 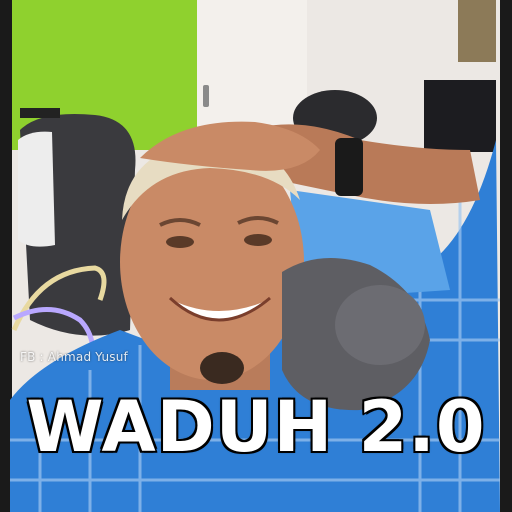 I want to click on kitten-head, so click(x=380, y=325).